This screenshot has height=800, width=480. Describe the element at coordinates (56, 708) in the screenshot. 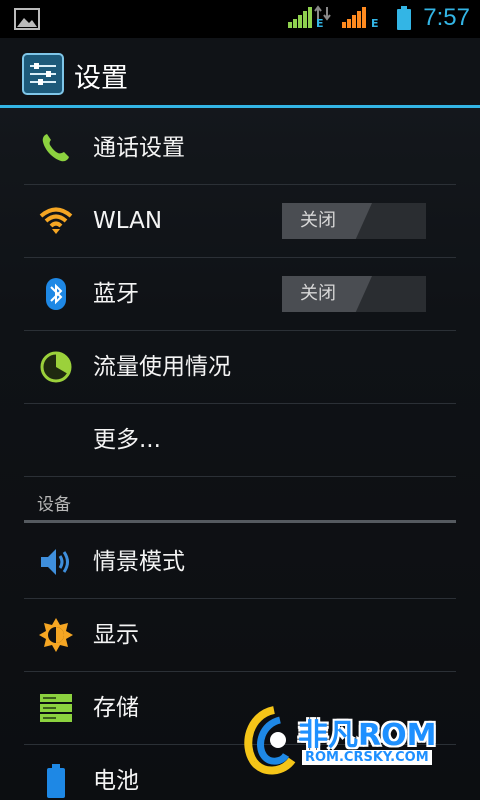

I see `storage-icon` at that location.